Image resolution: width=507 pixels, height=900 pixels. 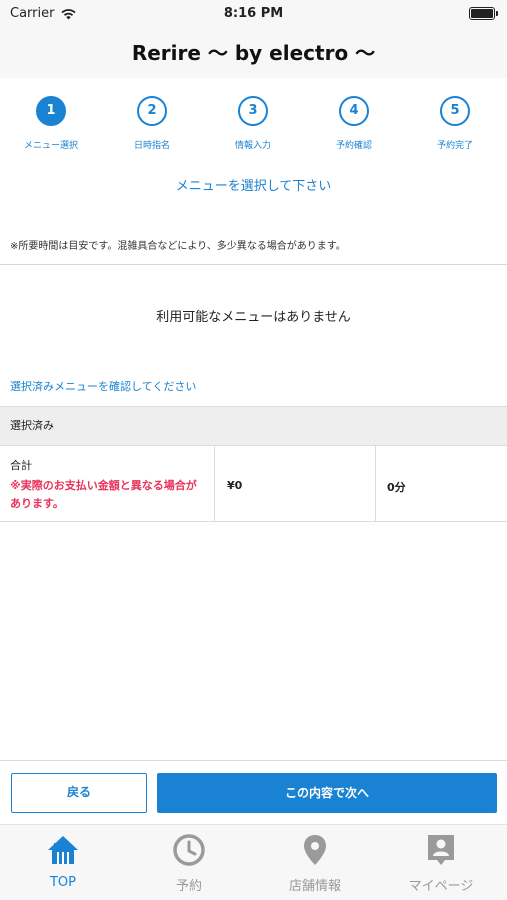 I want to click on battery-icon, so click(x=483, y=13).